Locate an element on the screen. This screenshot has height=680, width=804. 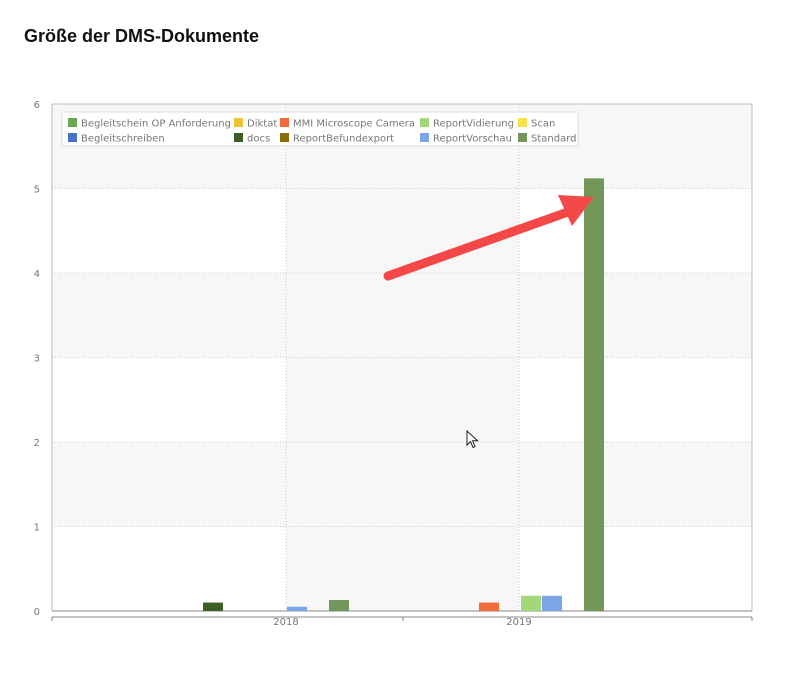
y-tick-label: 6 is located at coordinates (37, 105).